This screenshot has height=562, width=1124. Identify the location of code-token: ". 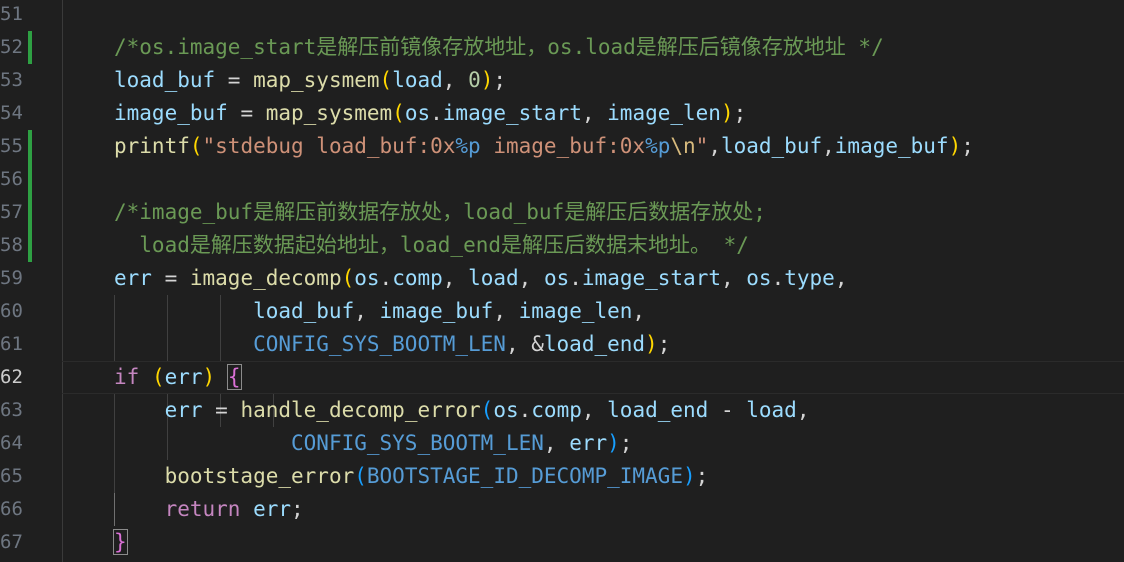
(702, 146).